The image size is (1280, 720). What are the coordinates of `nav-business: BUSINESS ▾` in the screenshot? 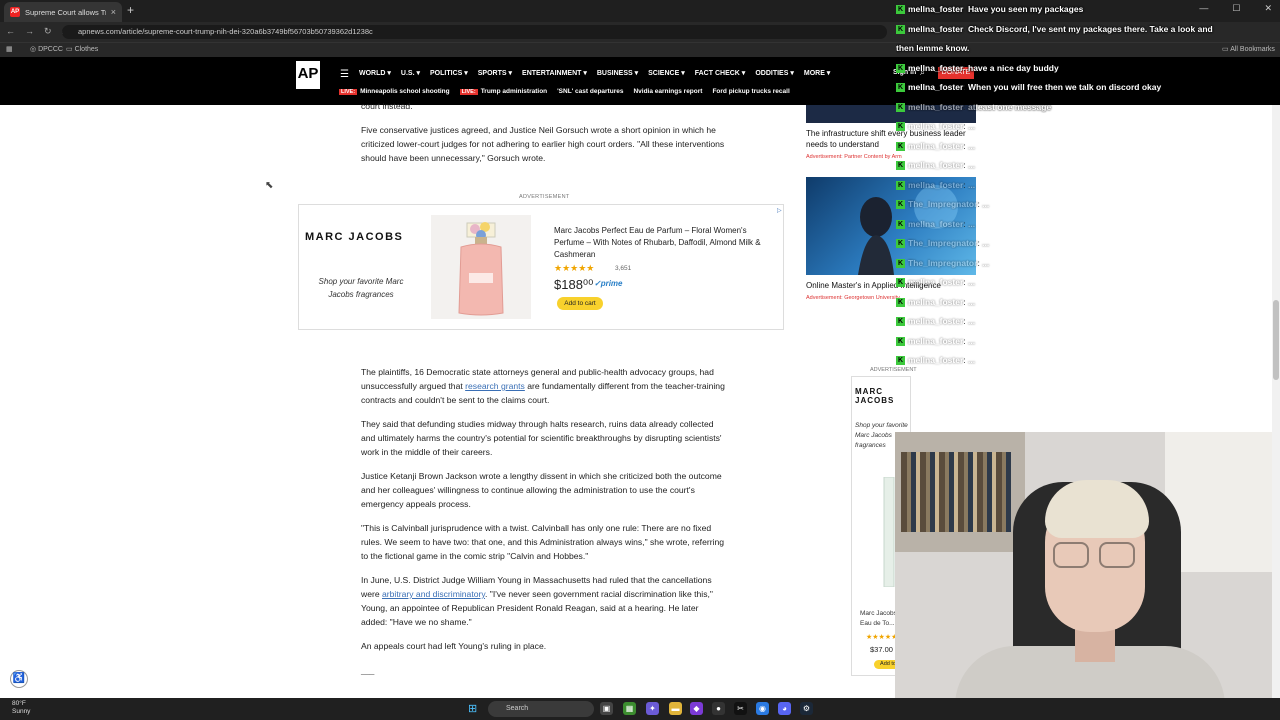 It's located at (617, 73).